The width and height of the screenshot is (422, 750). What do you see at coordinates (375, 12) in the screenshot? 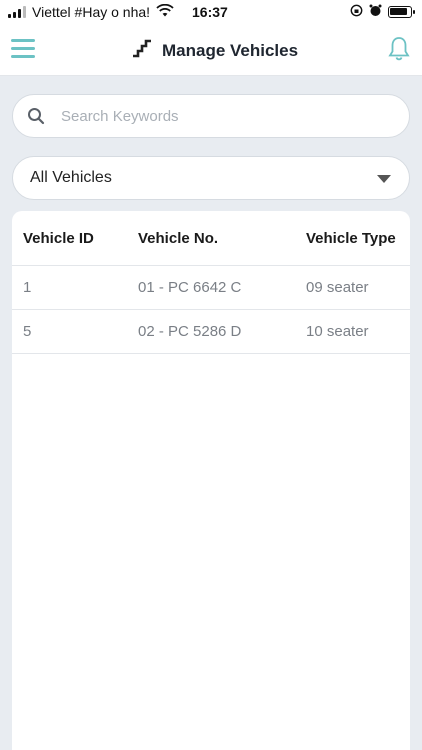
I see `alarm-icon` at bounding box center [375, 12].